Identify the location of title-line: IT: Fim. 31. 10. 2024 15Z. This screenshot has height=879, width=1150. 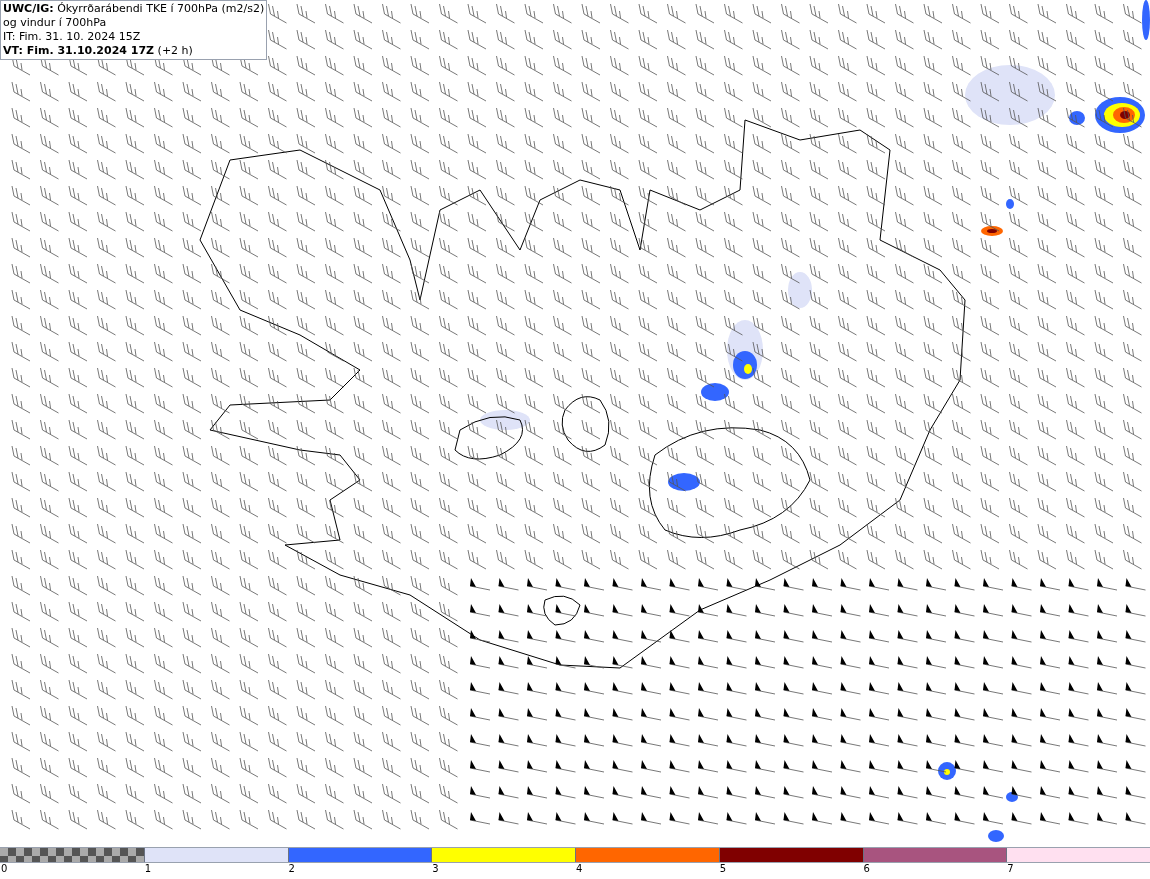
(72, 37).